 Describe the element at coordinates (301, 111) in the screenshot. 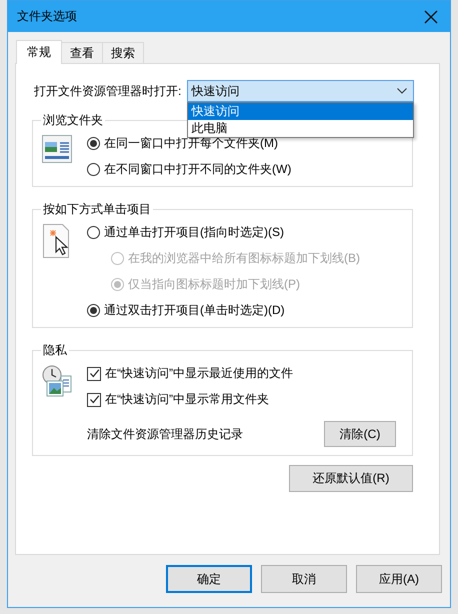

I see `dropdown-option: 快速访问` at that location.